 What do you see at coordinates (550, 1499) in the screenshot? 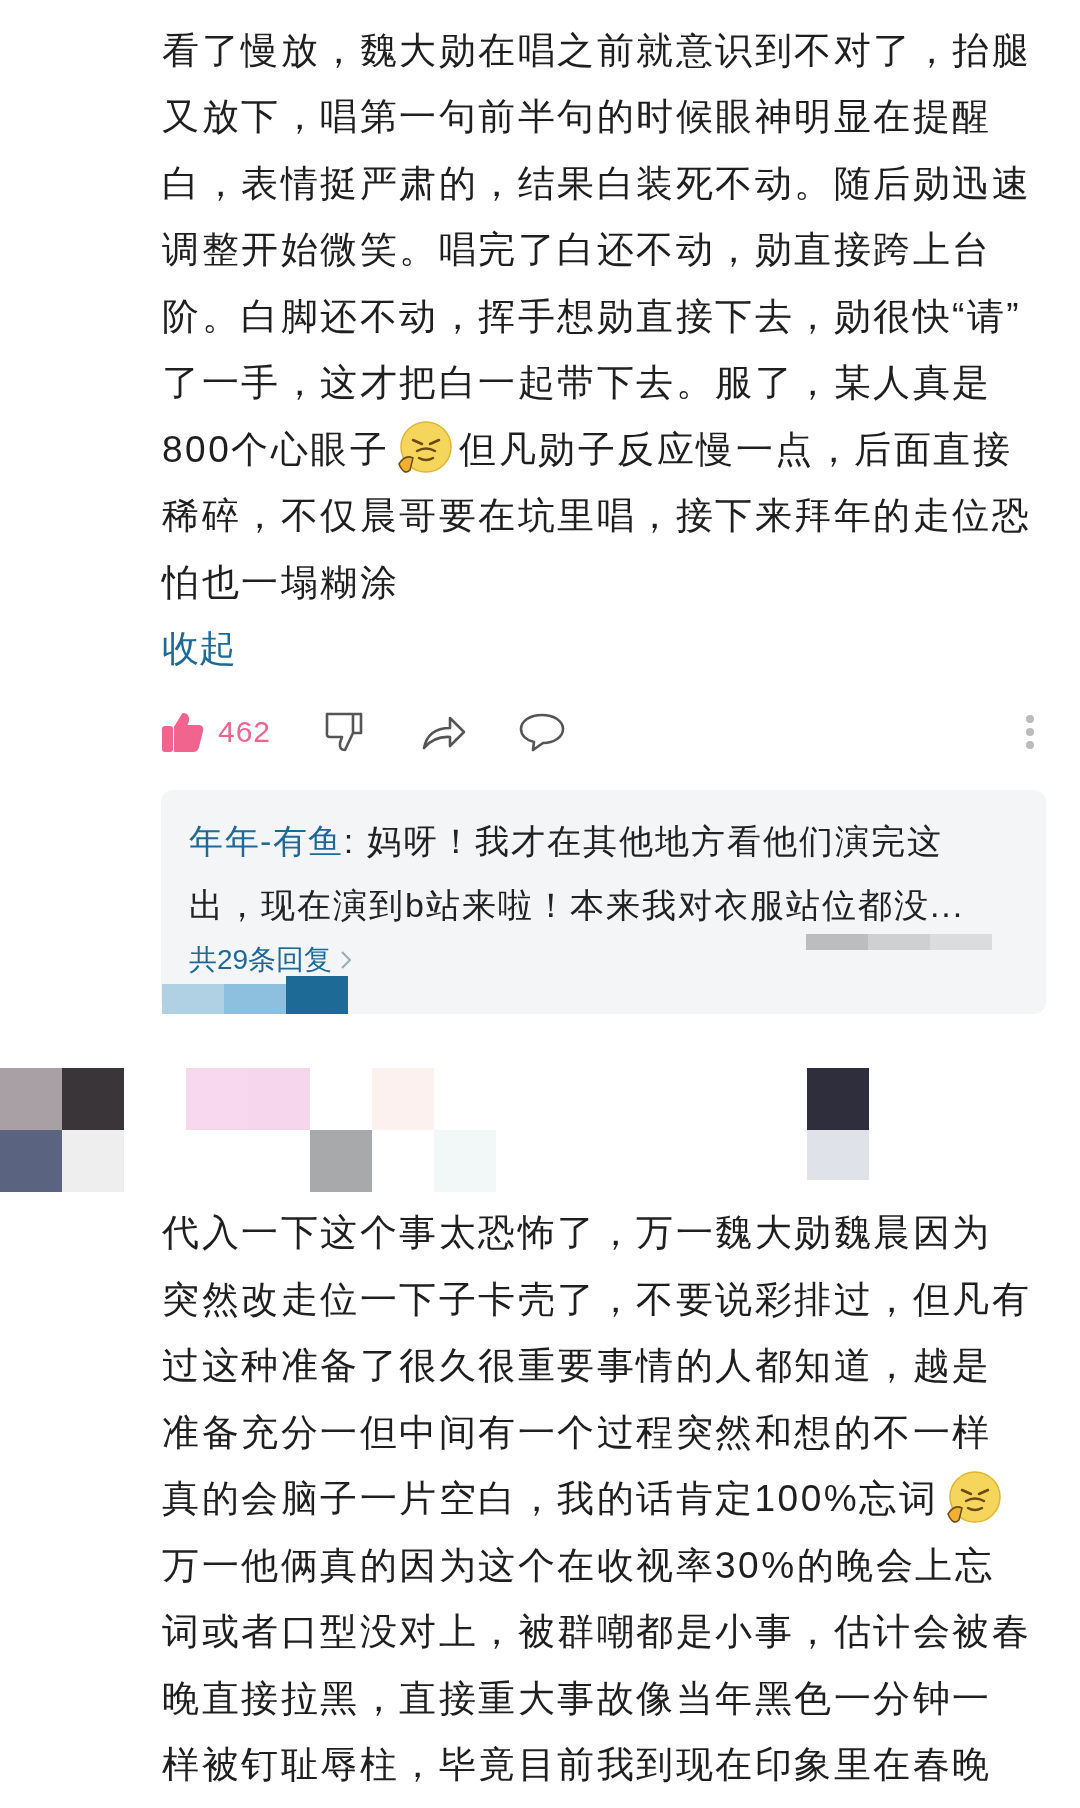
I see `comment-text: 真的会脑子一片空白，我的话肯定100%忘词` at bounding box center [550, 1499].